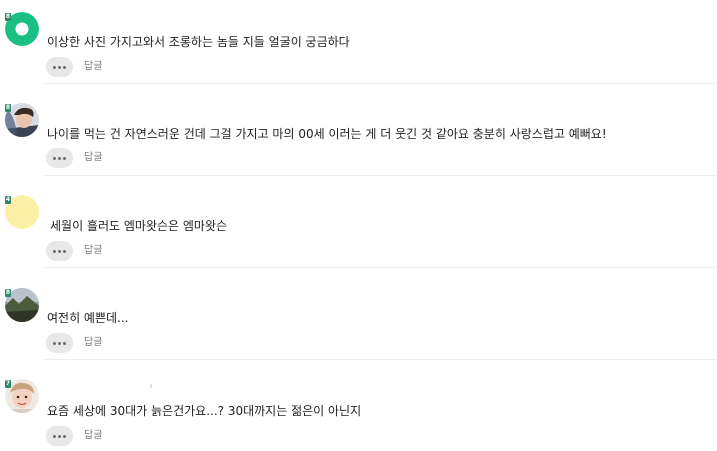  I want to click on decorative-speck: ı, so click(151, 386).